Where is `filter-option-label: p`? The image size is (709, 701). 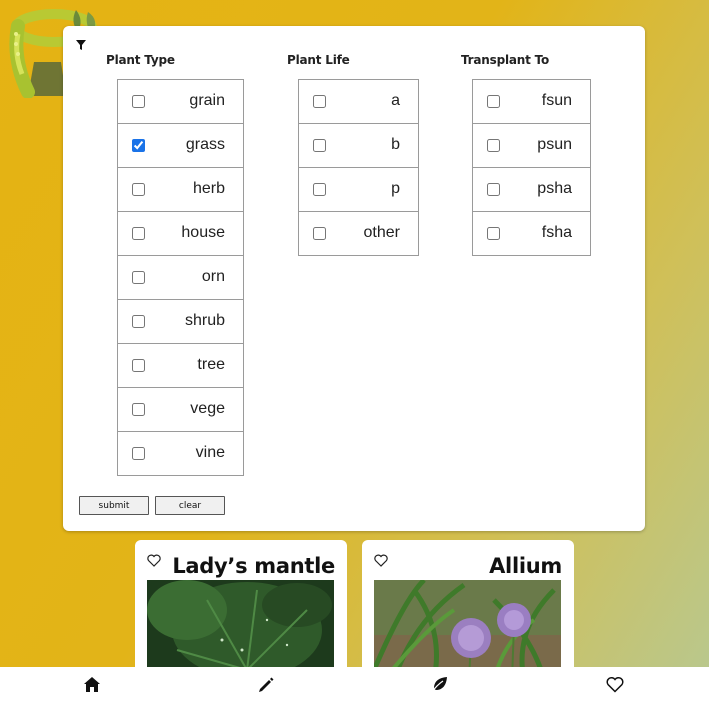 filter-option-label: p is located at coordinates (395, 188).